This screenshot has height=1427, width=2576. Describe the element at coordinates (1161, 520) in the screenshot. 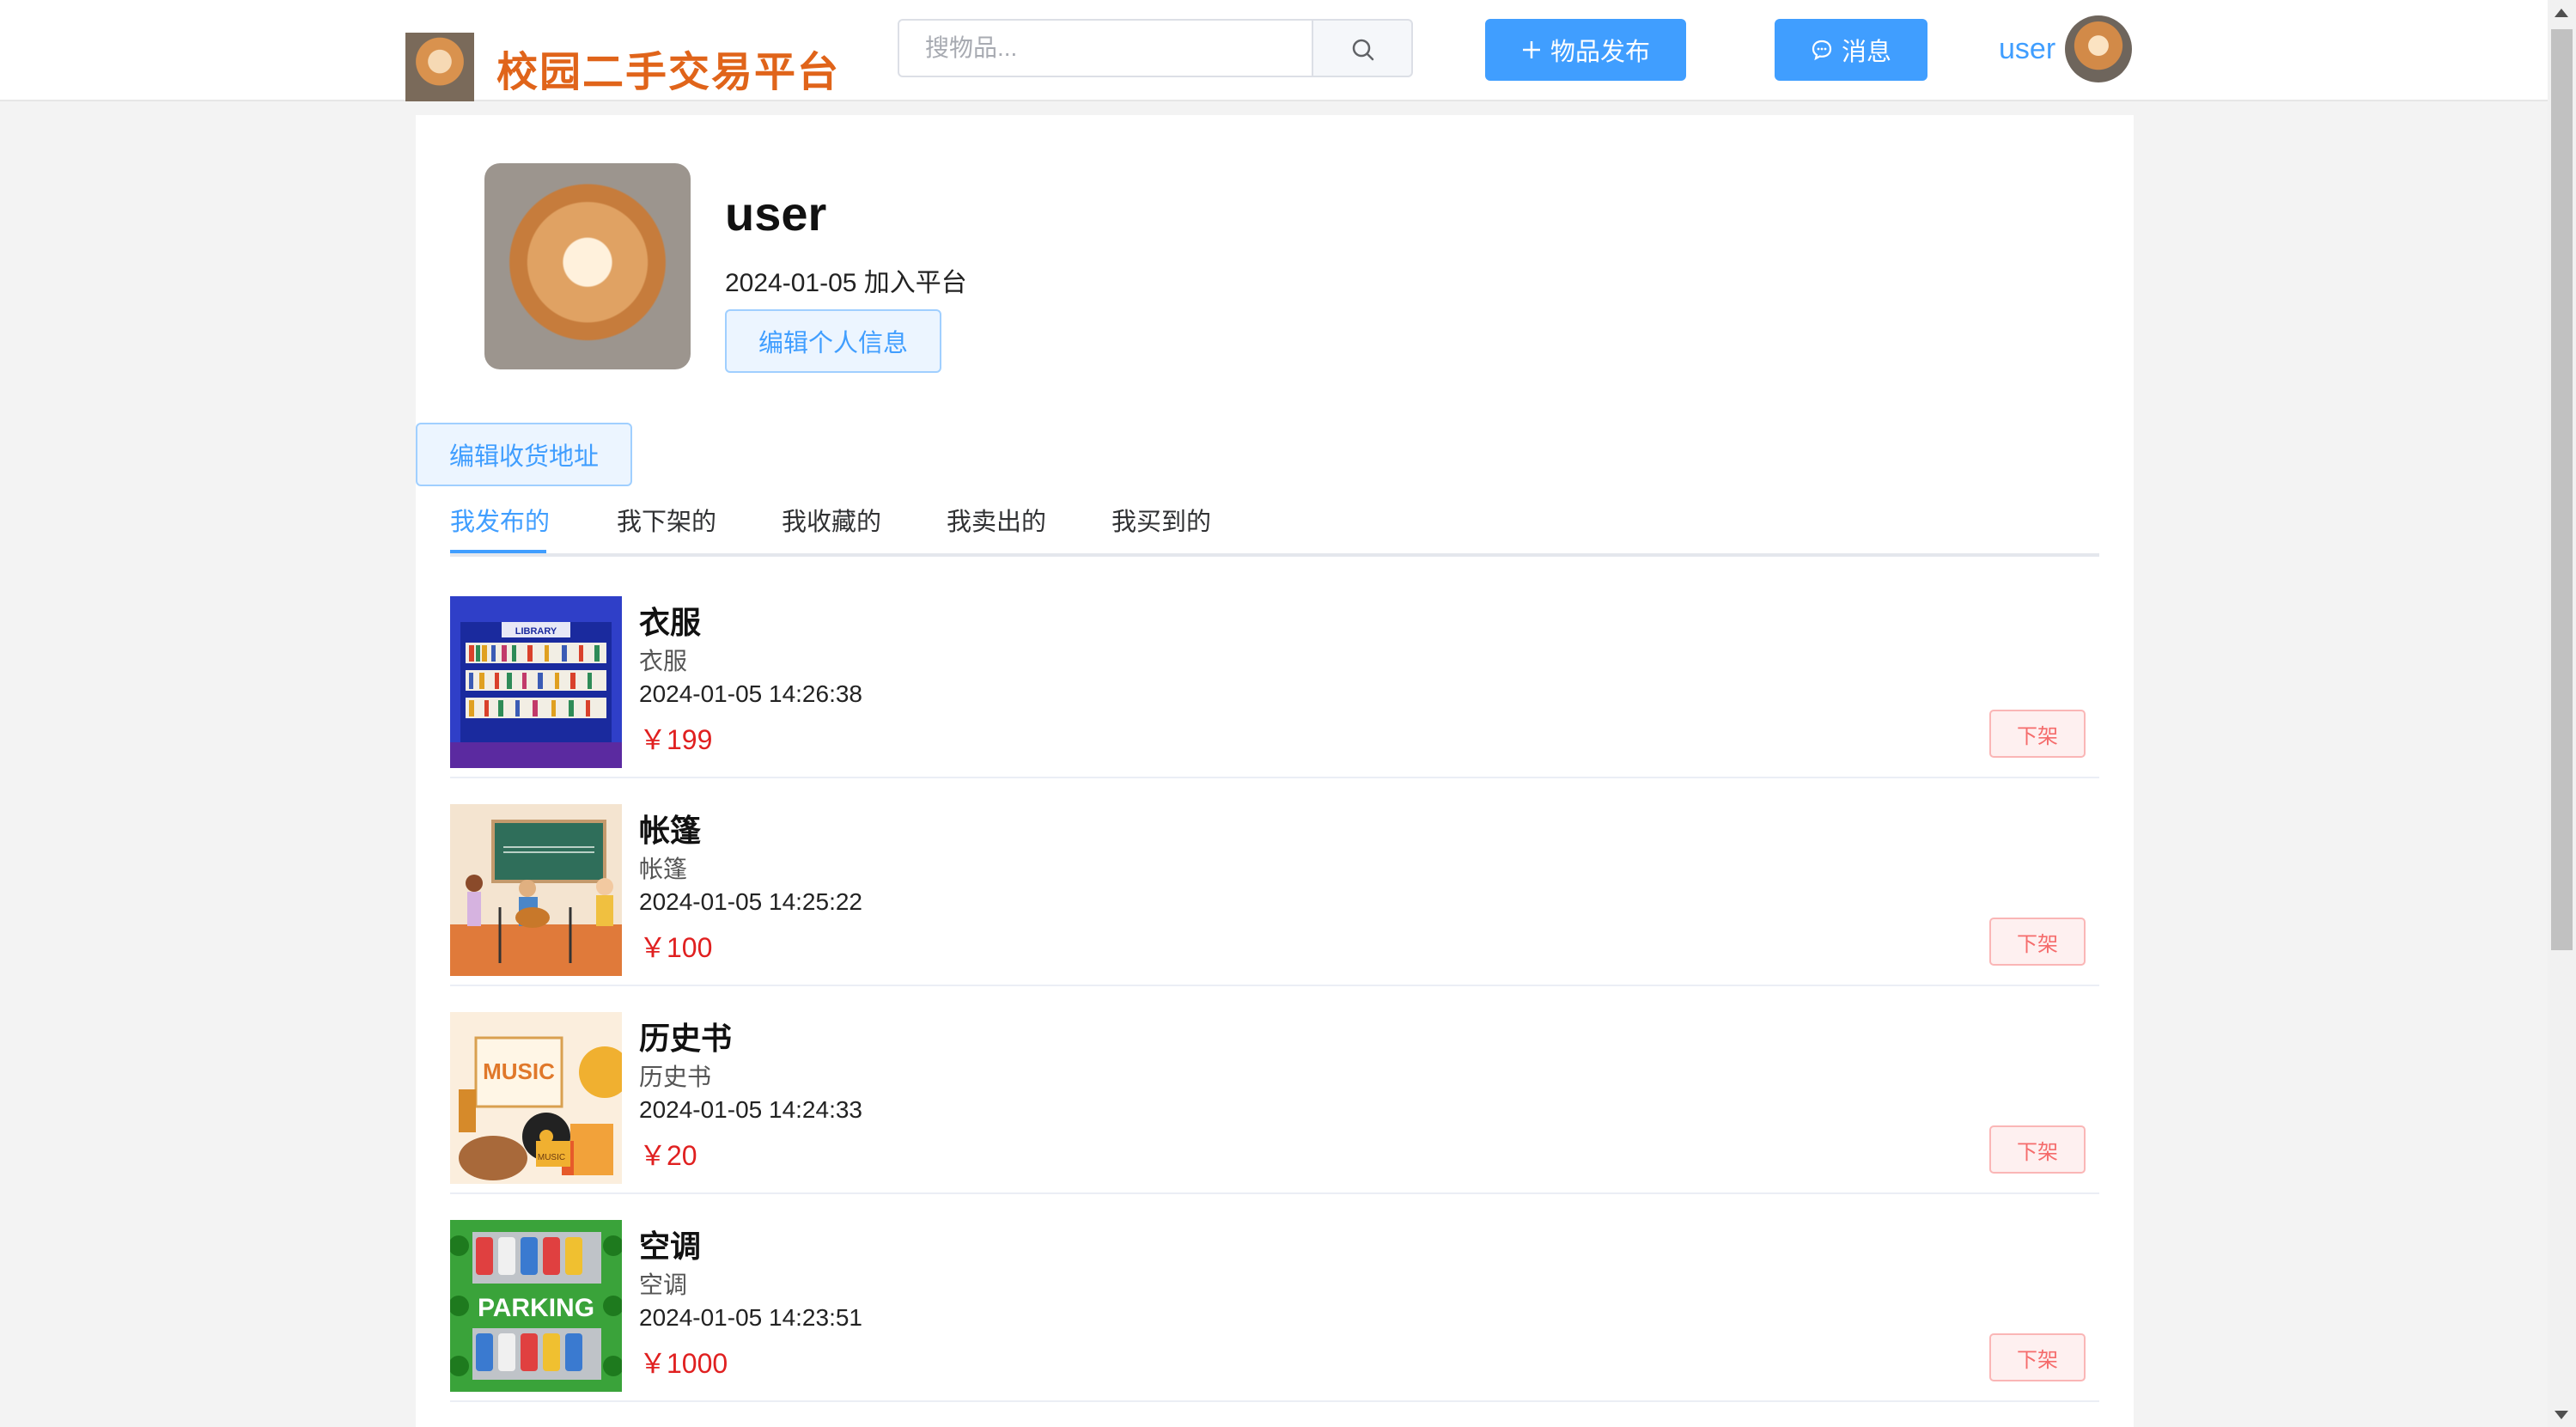

I see `tab-bought: 我买到的` at that location.